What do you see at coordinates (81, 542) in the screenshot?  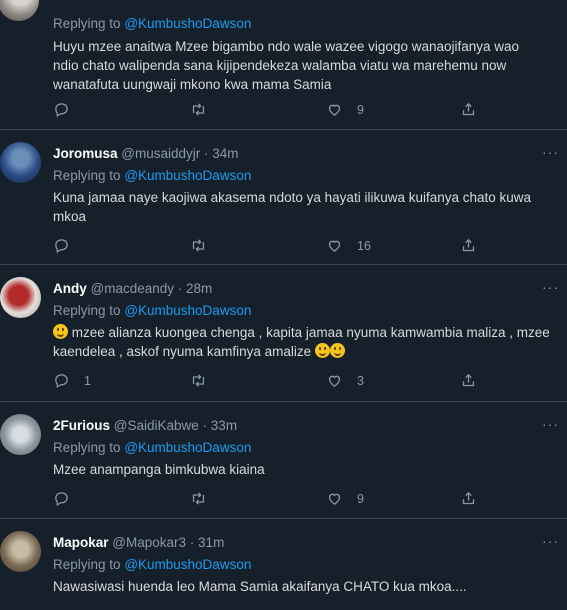 I see `display-name: Mapokar` at bounding box center [81, 542].